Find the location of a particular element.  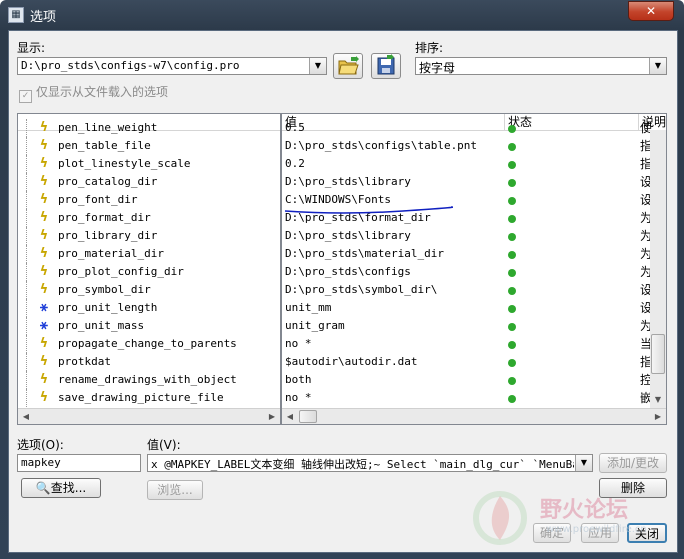

table-row: D:\pro_stds\configs 为 is located at coordinates (467, 272).